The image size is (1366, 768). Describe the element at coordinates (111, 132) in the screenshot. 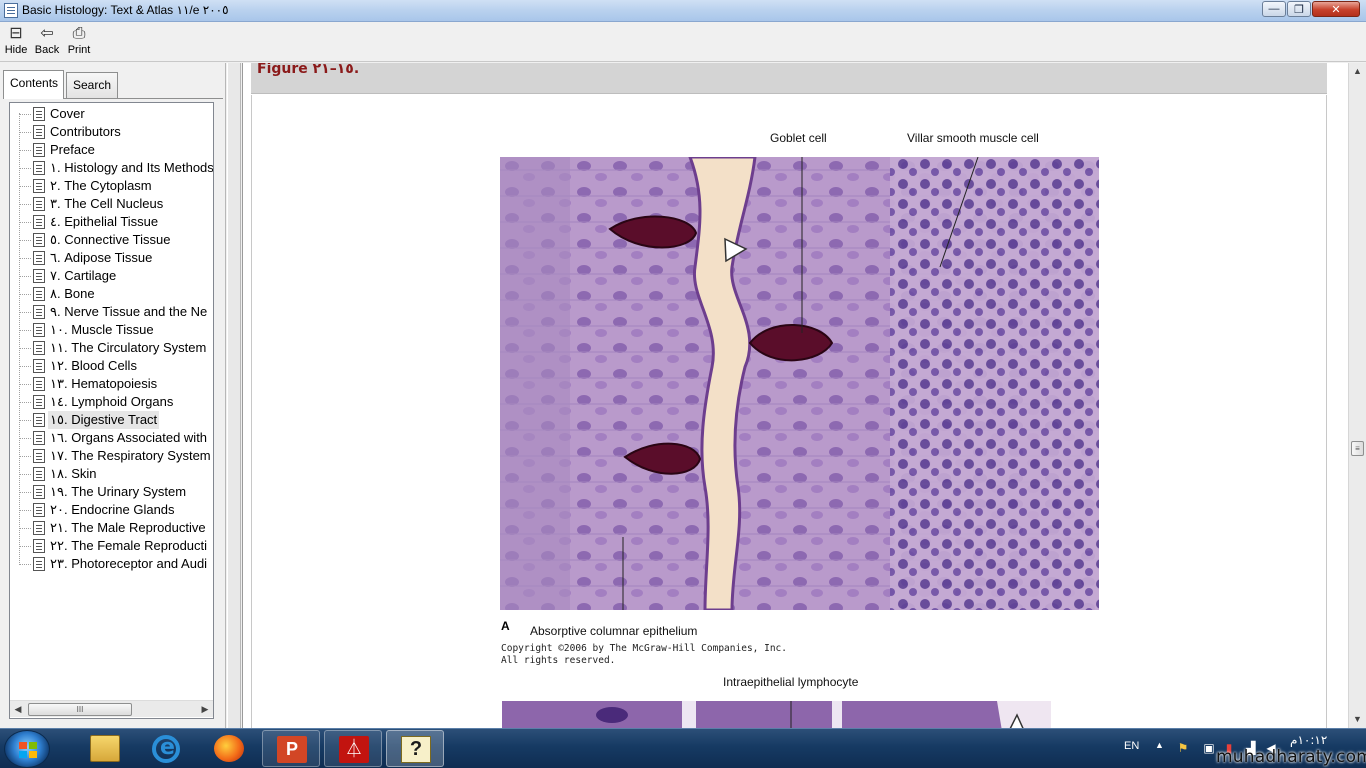

I see `tree-item: Contributors` at that location.